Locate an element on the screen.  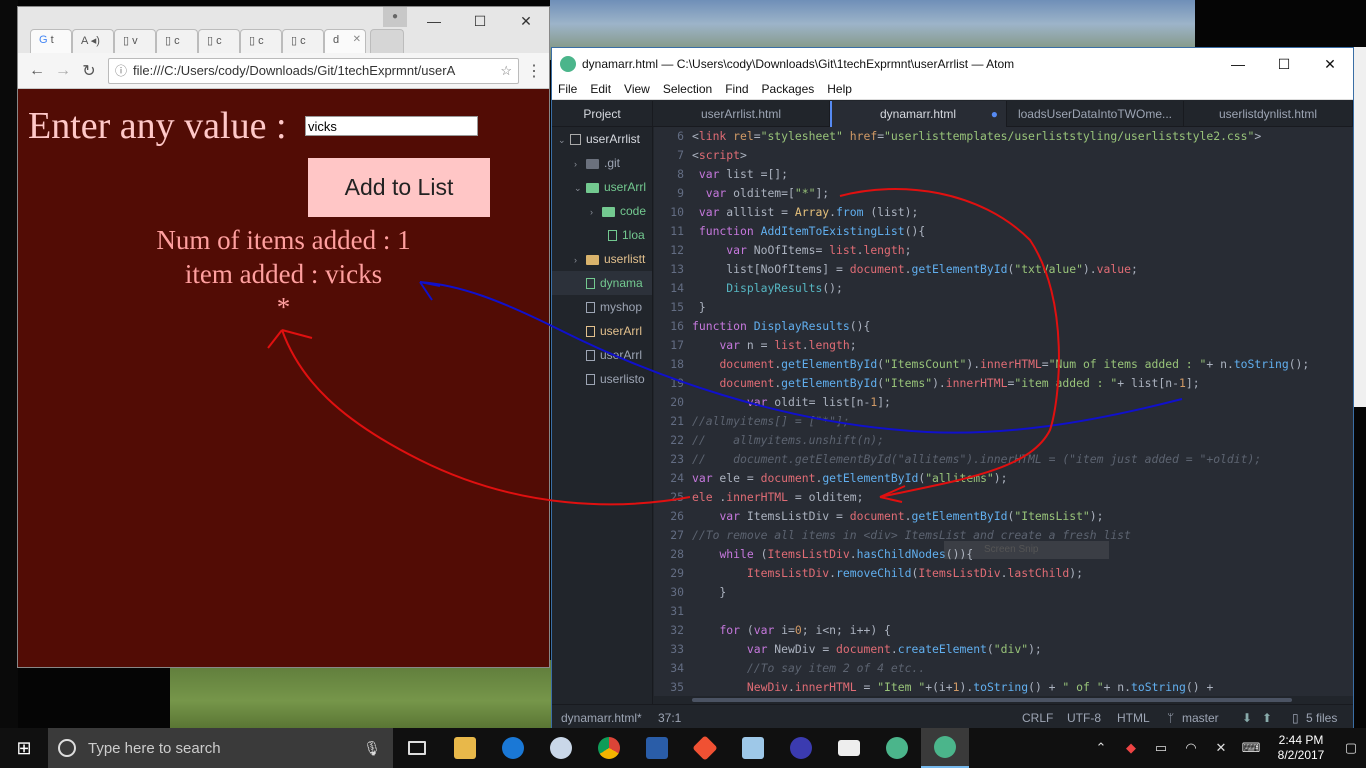
search-placeholder: Type here to search is located at coordinates (154, 748).